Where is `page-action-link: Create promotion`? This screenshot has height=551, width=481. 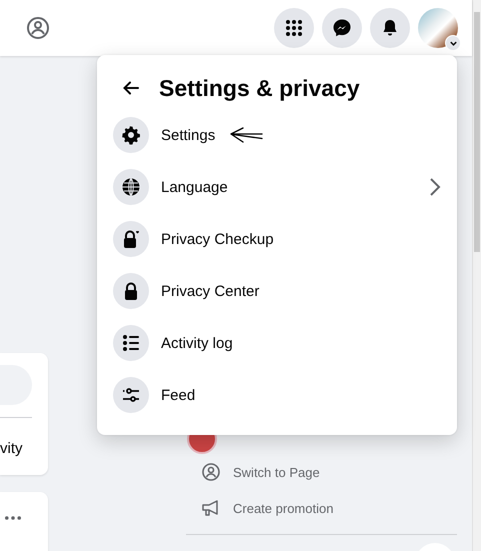 page-action-link: Create promotion is located at coordinates (321, 508).